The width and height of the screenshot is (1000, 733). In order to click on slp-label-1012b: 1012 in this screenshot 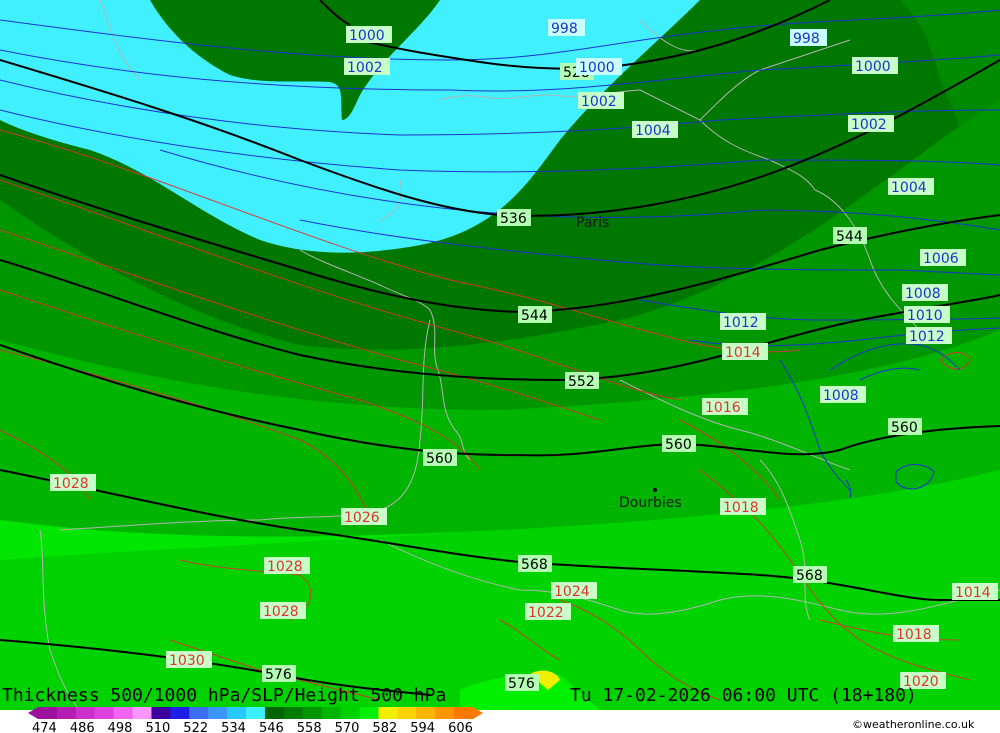, I will do `click(929, 336)`.